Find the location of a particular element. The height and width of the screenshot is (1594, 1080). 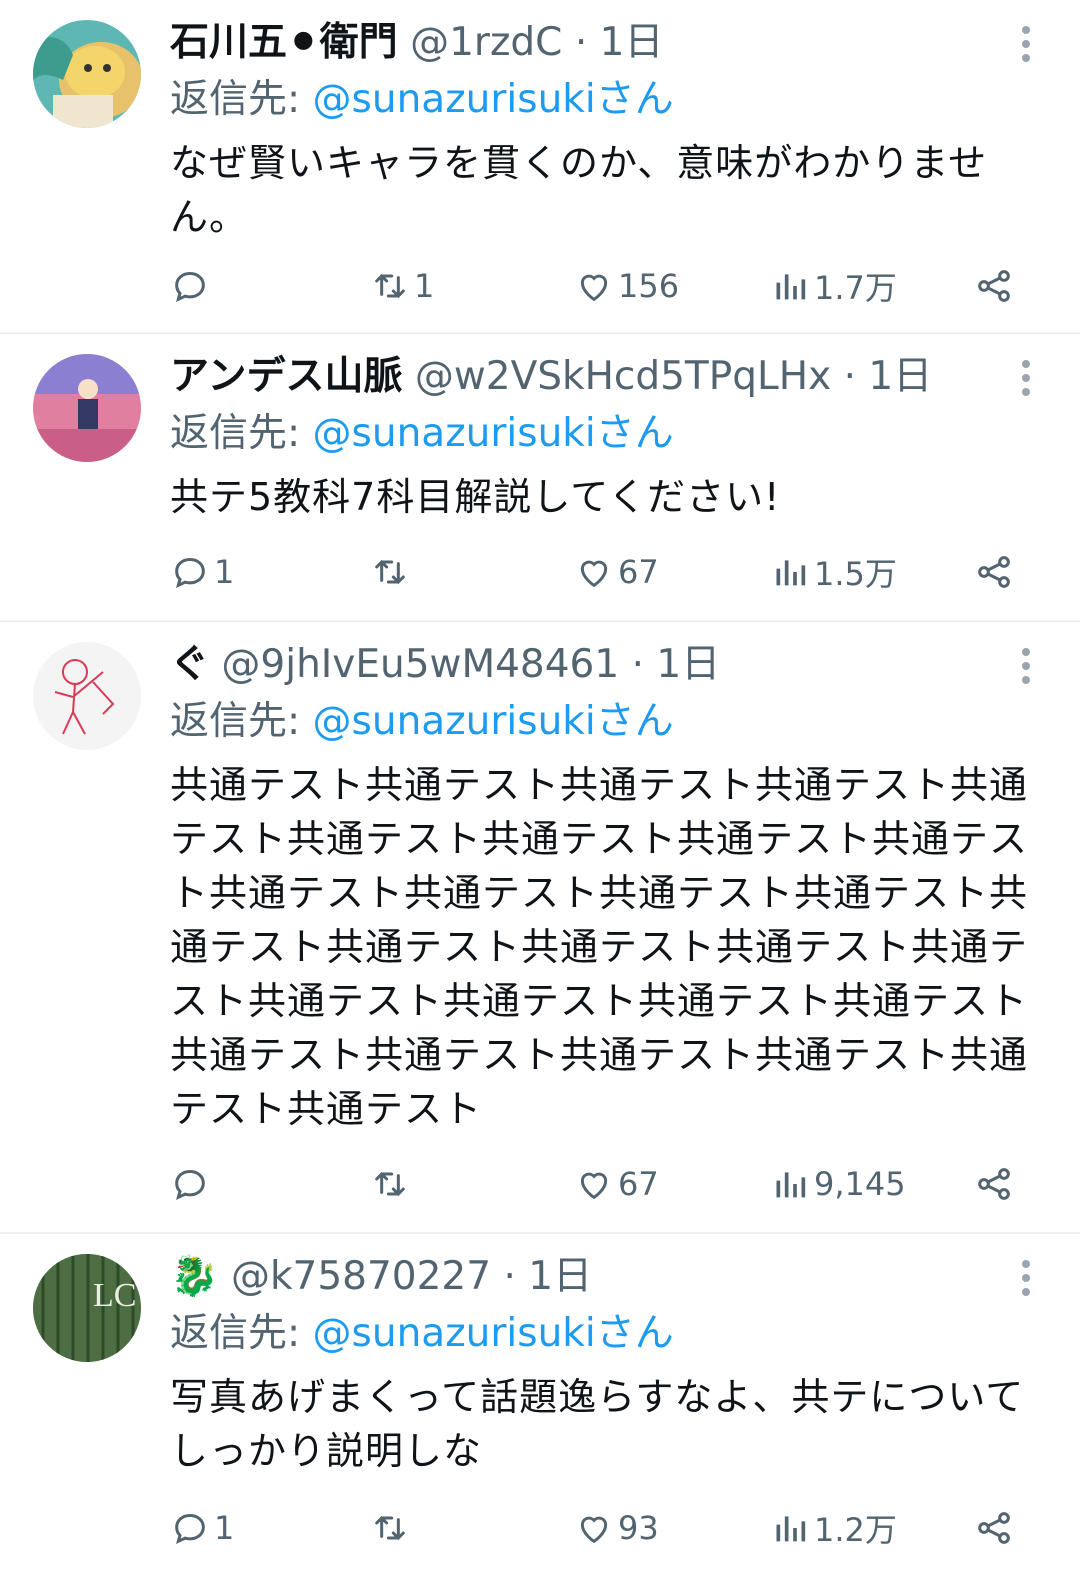

author-name: ぐ is located at coordinates (189, 664).